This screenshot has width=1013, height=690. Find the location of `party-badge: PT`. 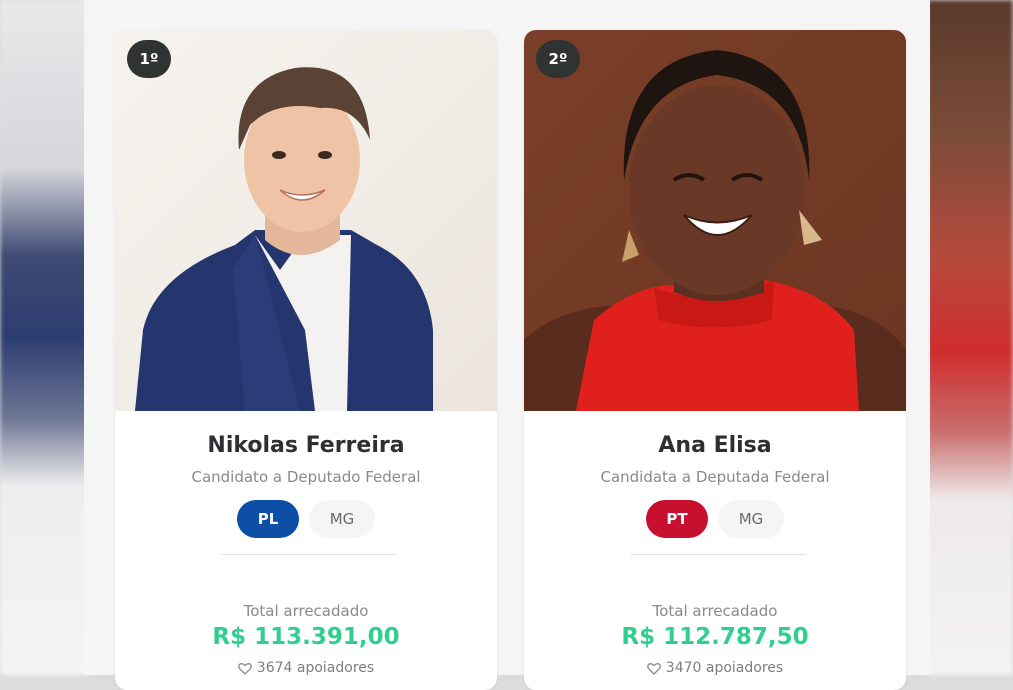

party-badge: PT is located at coordinates (677, 519).